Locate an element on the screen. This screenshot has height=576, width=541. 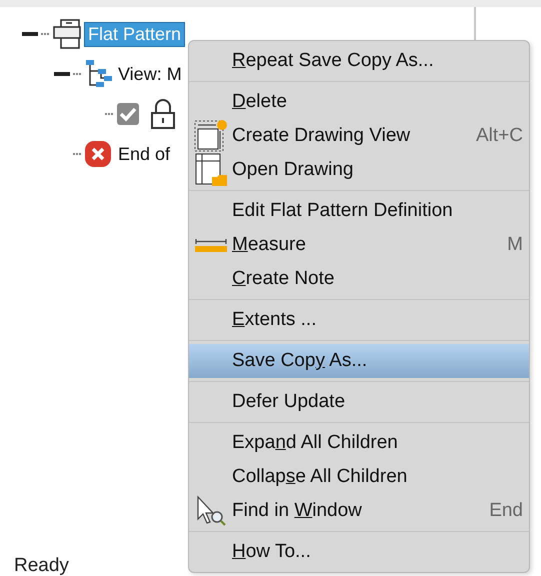
menu-item: Create Drawing View Alt+C is located at coordinates (359, 136).